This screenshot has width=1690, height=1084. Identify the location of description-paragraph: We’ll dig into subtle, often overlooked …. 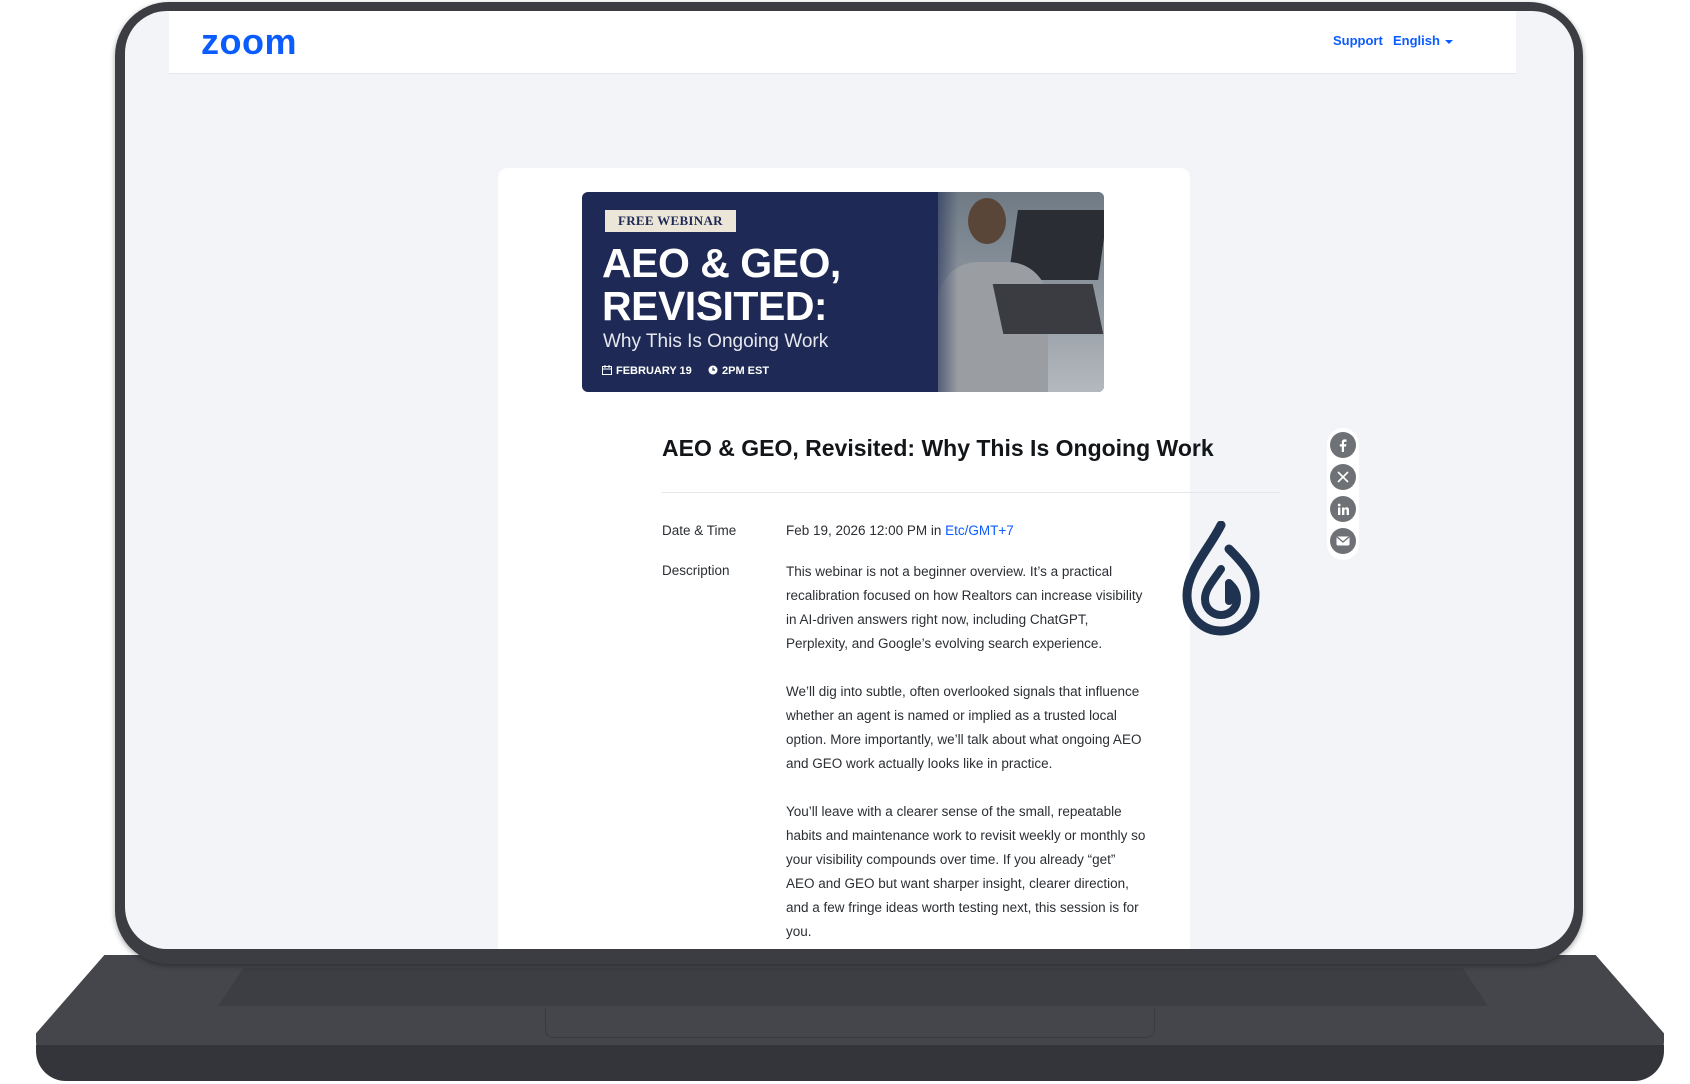
(964, 727).